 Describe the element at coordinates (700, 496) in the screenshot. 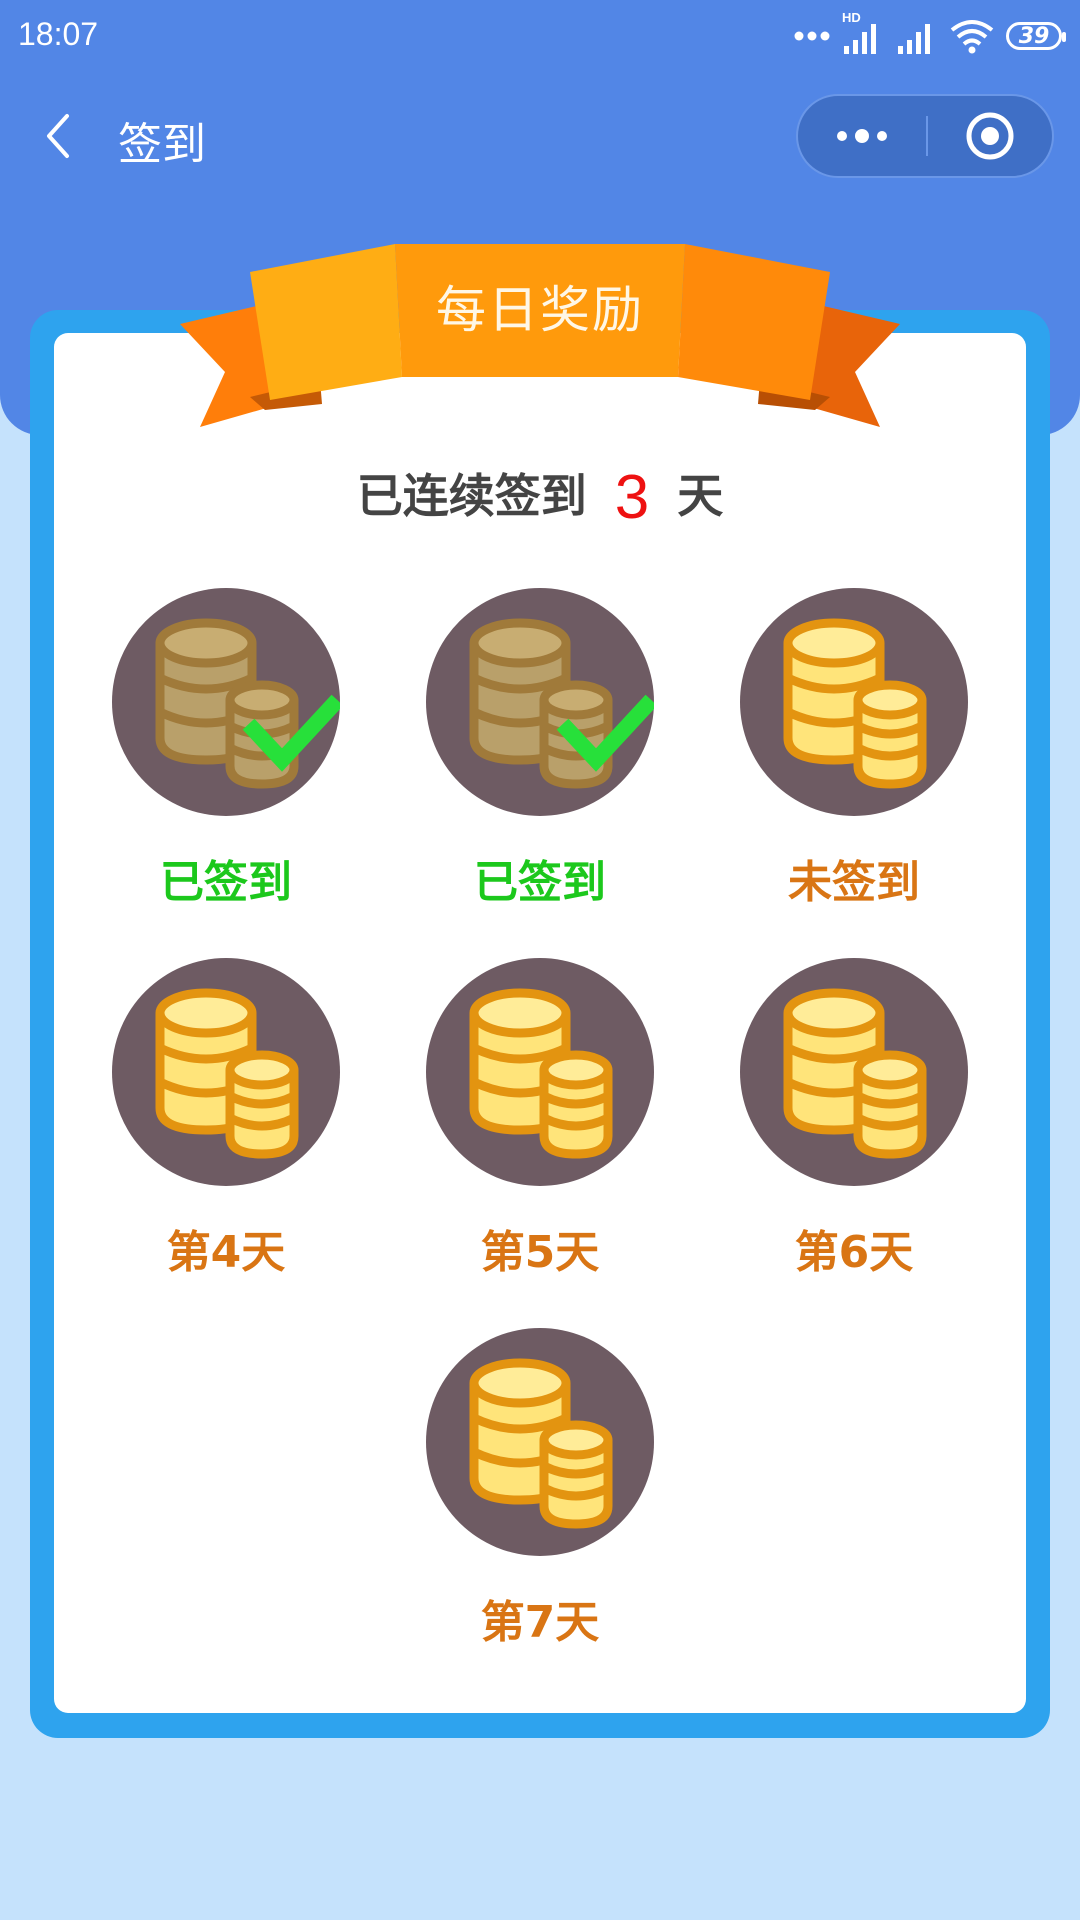

I see `streak-suffix: 天` at that location.